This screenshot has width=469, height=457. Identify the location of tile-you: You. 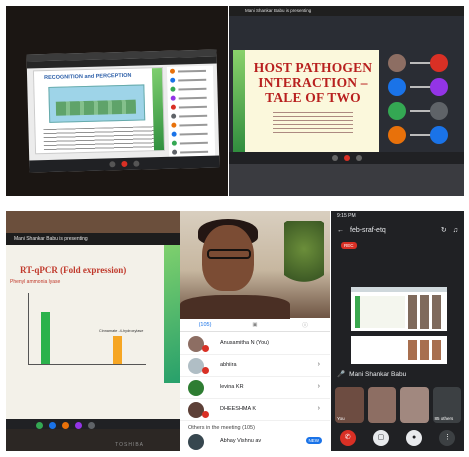
(349, 405).